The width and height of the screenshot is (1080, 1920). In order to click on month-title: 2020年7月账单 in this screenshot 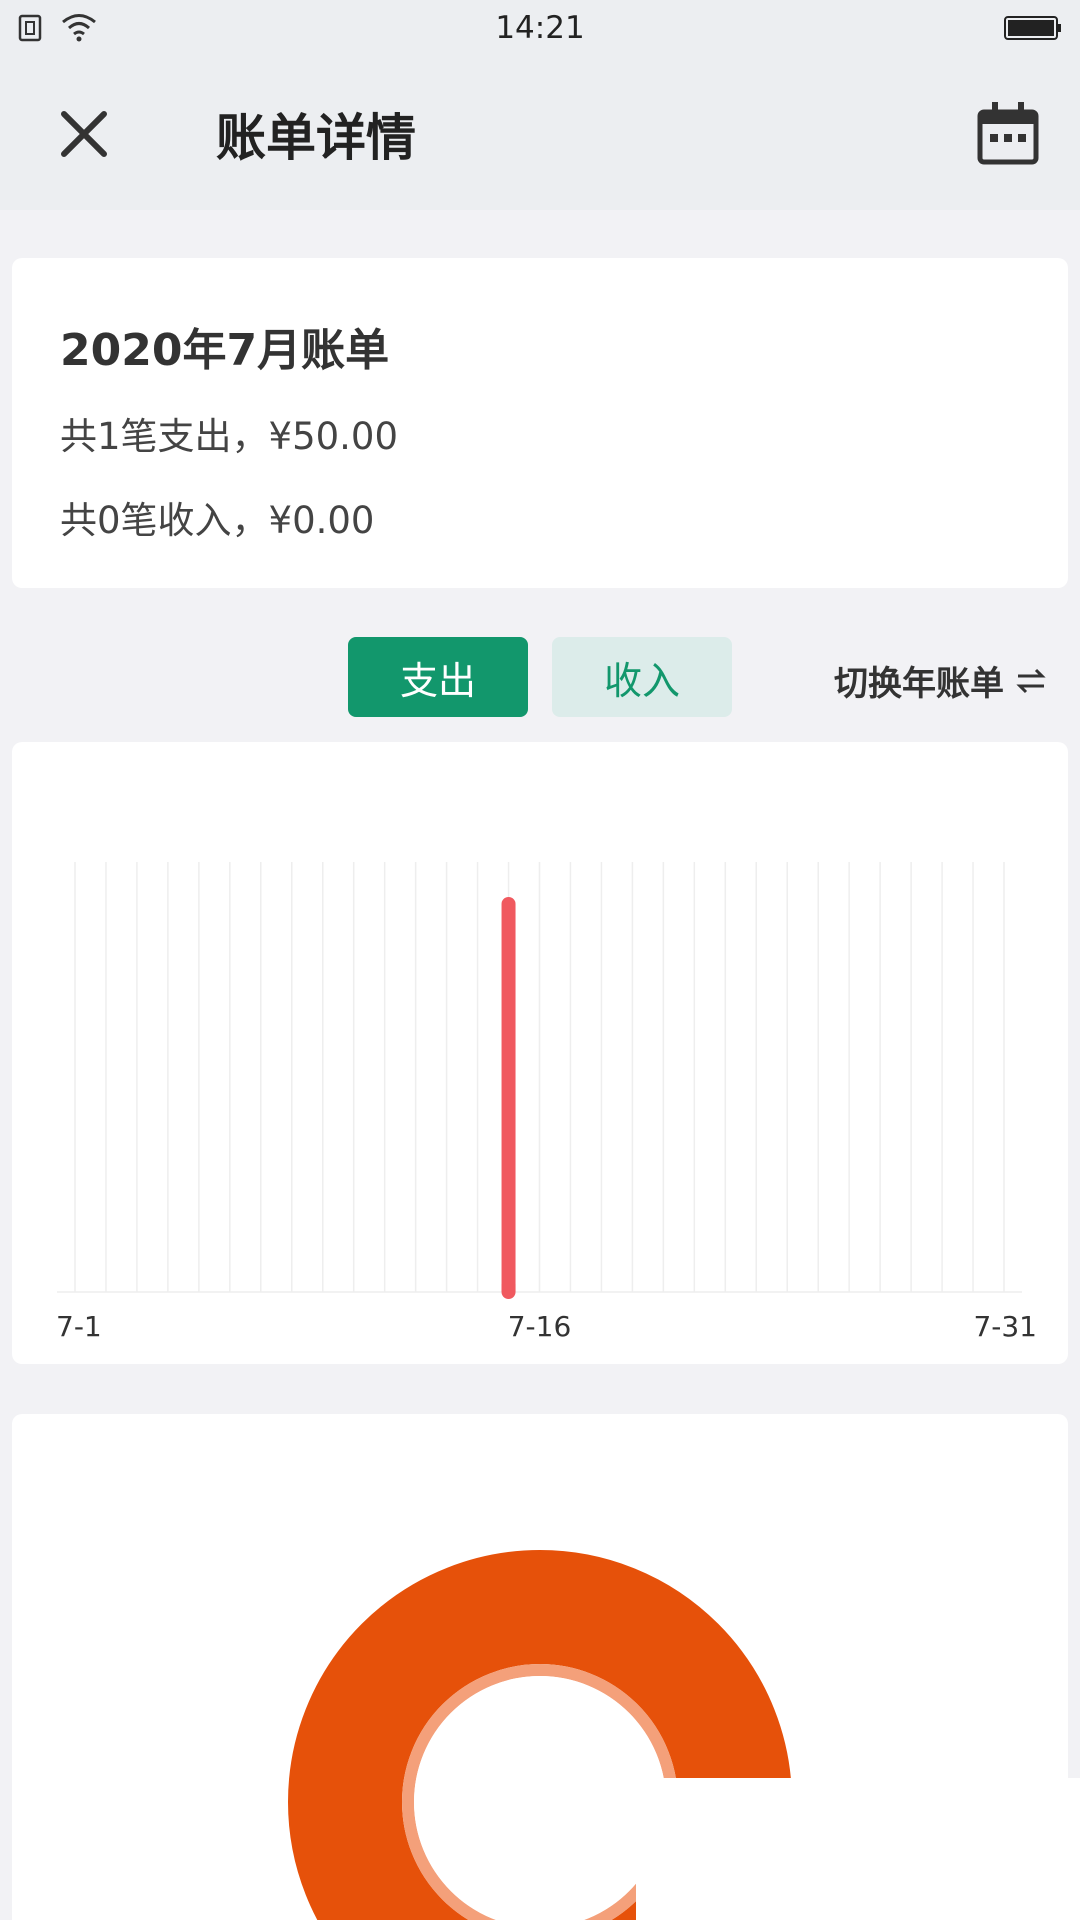, I will do `click(225, 350)`.